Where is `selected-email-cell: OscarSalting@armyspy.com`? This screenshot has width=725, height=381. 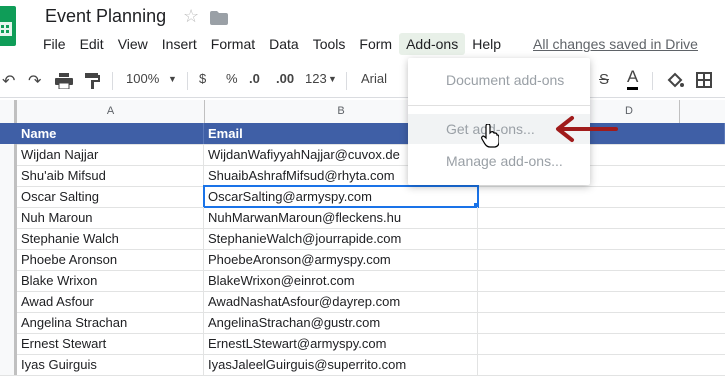 selected-email-cell: OscarSalting@armyspy.com is located at coordinates (341, 196).